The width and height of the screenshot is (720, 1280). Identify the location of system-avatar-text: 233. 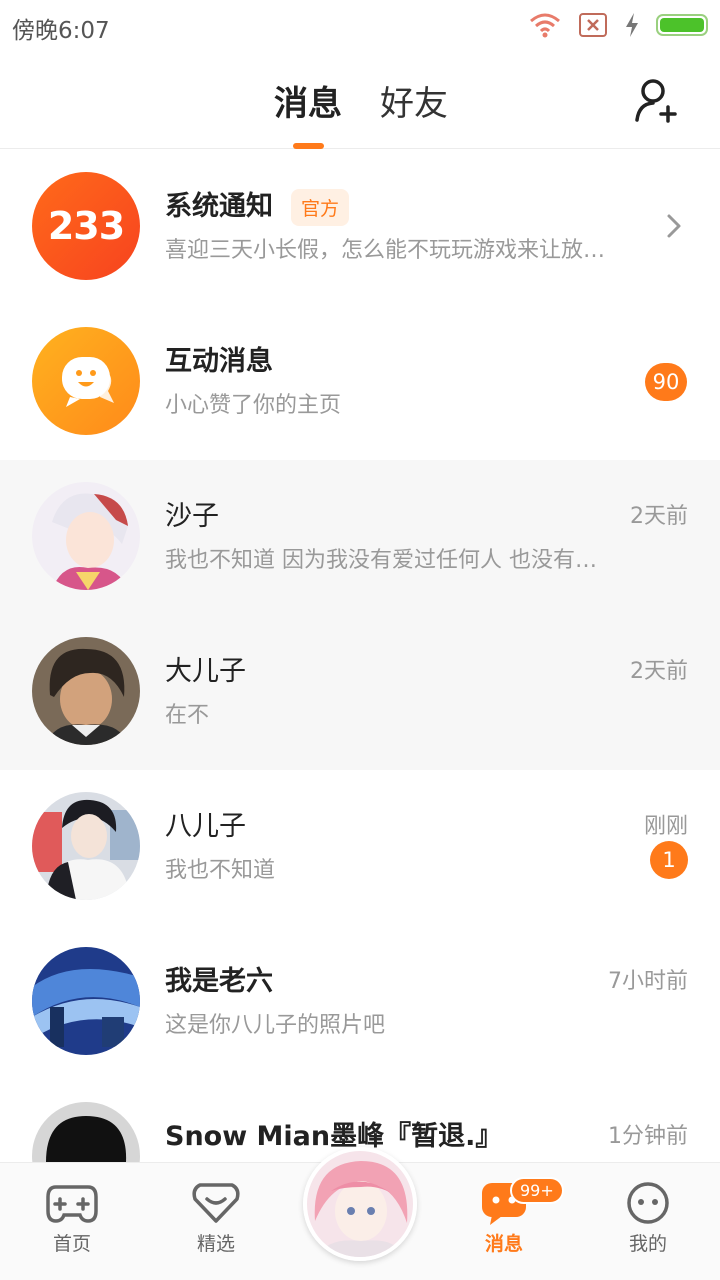
(86, 226).